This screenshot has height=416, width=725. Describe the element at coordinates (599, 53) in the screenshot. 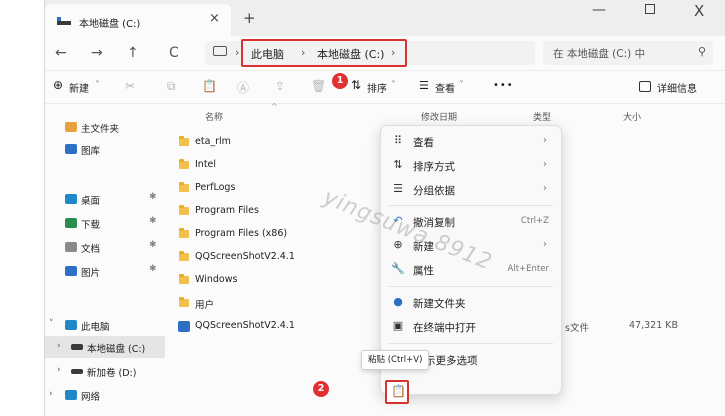

I see `search-input: 在 本地磁盘 (C:) 中` at that location.